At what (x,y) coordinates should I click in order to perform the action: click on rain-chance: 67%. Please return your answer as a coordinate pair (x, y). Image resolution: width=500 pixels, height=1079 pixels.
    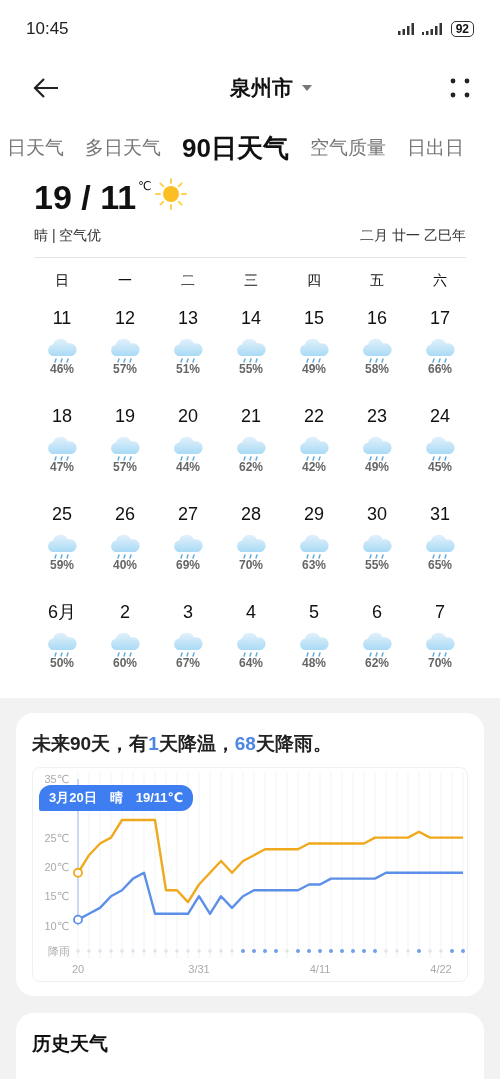
    Looking at the image, I should click on (188, 663).